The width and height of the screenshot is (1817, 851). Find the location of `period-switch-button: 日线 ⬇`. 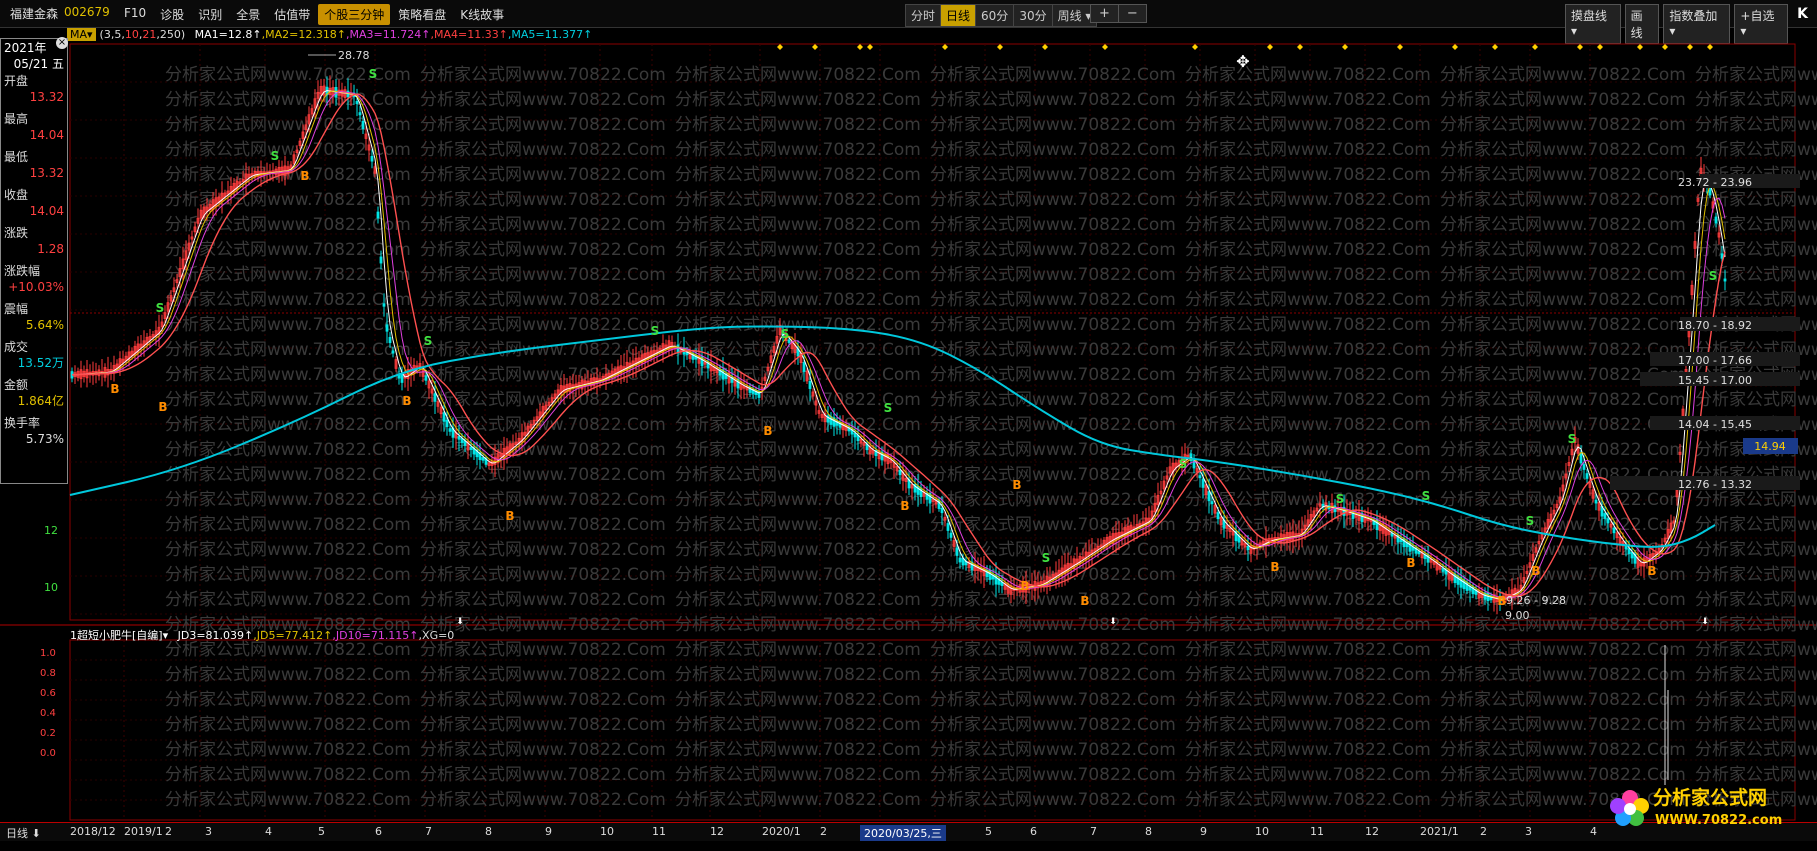

period-switch-button: 日线 ⬇ is located at coordinates (23, 833).